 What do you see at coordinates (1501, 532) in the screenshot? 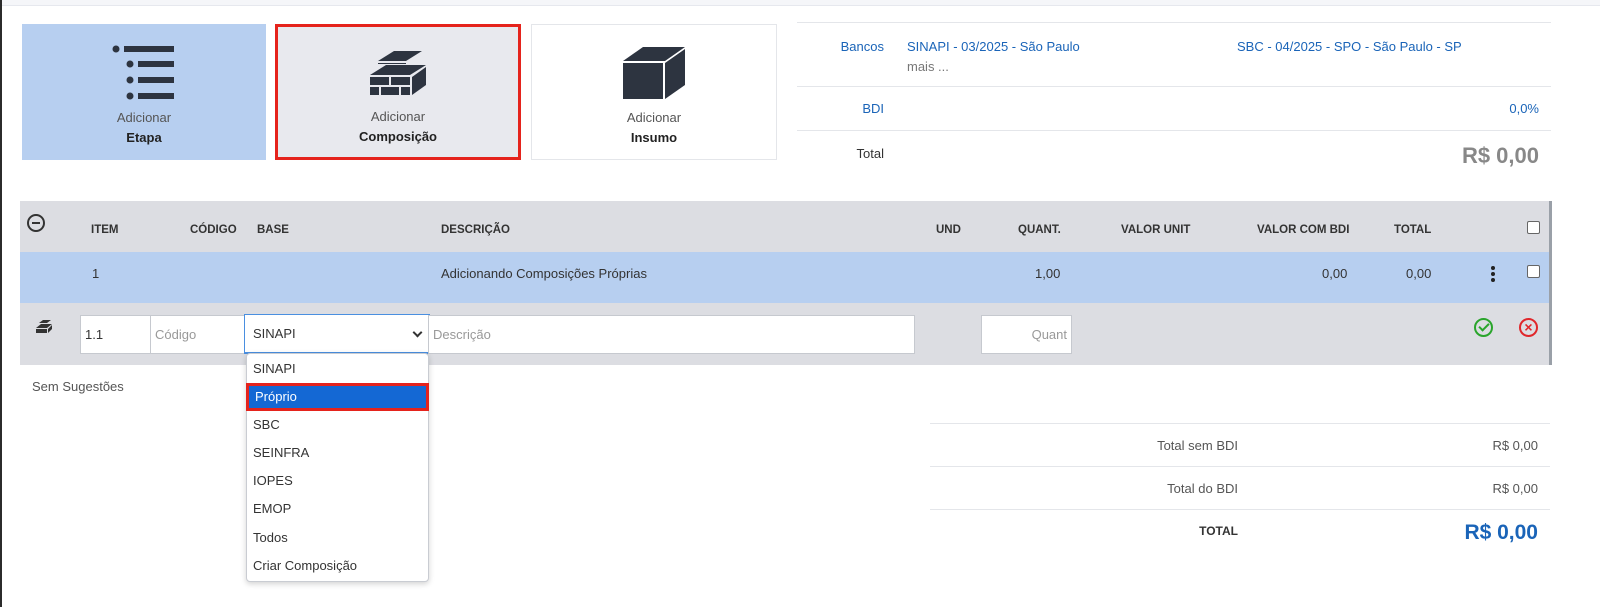
I see `grand-total-value: R$ 0,00` at bounding box center [1501, 532].